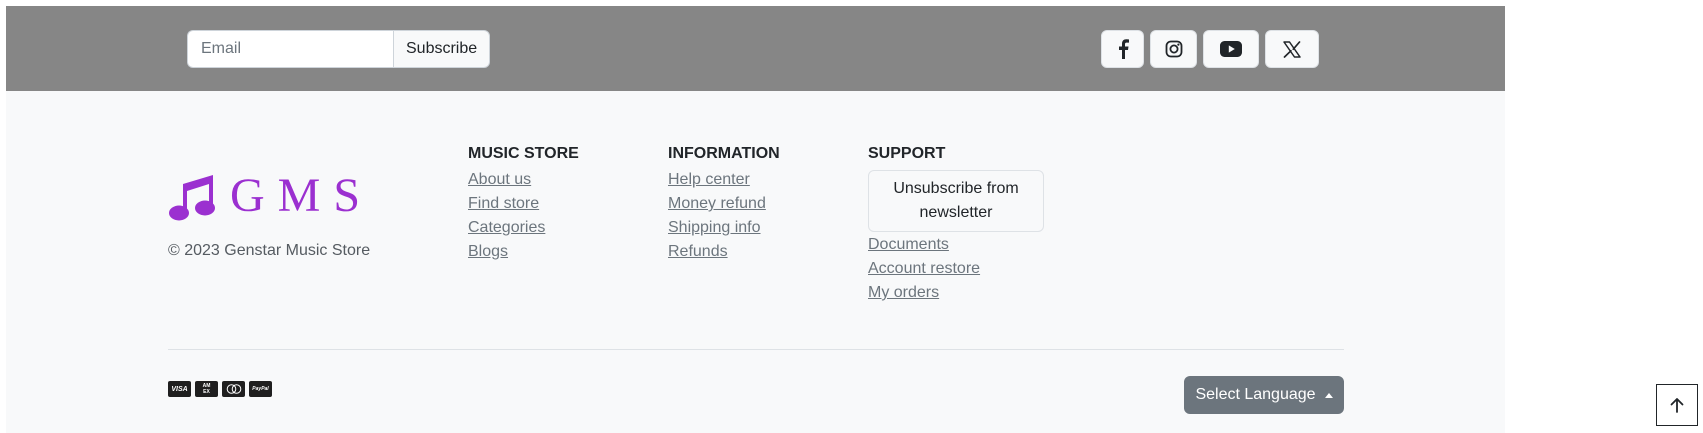  What do you see at coordinates (220, 389) in the screenshot?
I see `payment-methods: VISA AM EX PayPal` at bounding box center [220, 389].